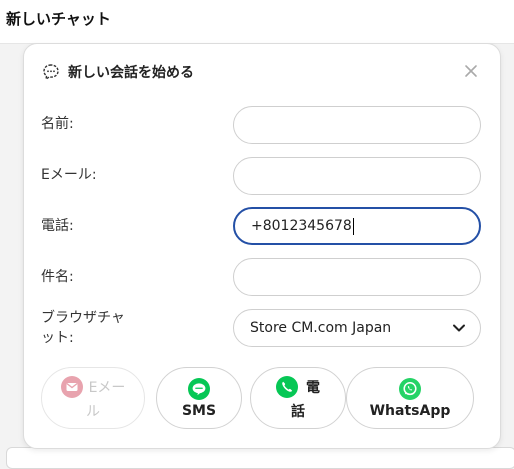  I want to click on chat-bubble-icon, so click(51, 72).